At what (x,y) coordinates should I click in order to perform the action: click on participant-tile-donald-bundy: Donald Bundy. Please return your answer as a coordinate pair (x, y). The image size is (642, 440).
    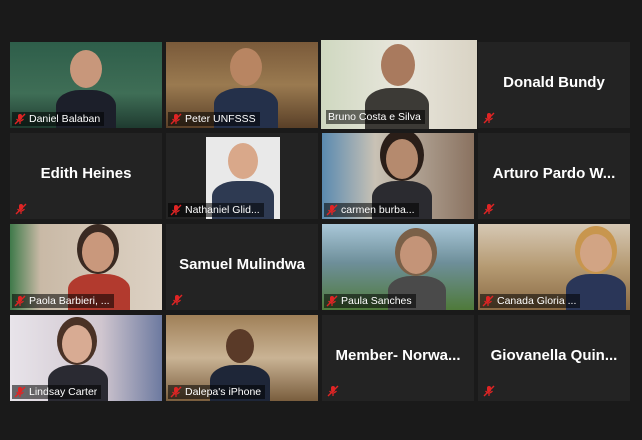
    Looking at the image, I should click on (554, 85).